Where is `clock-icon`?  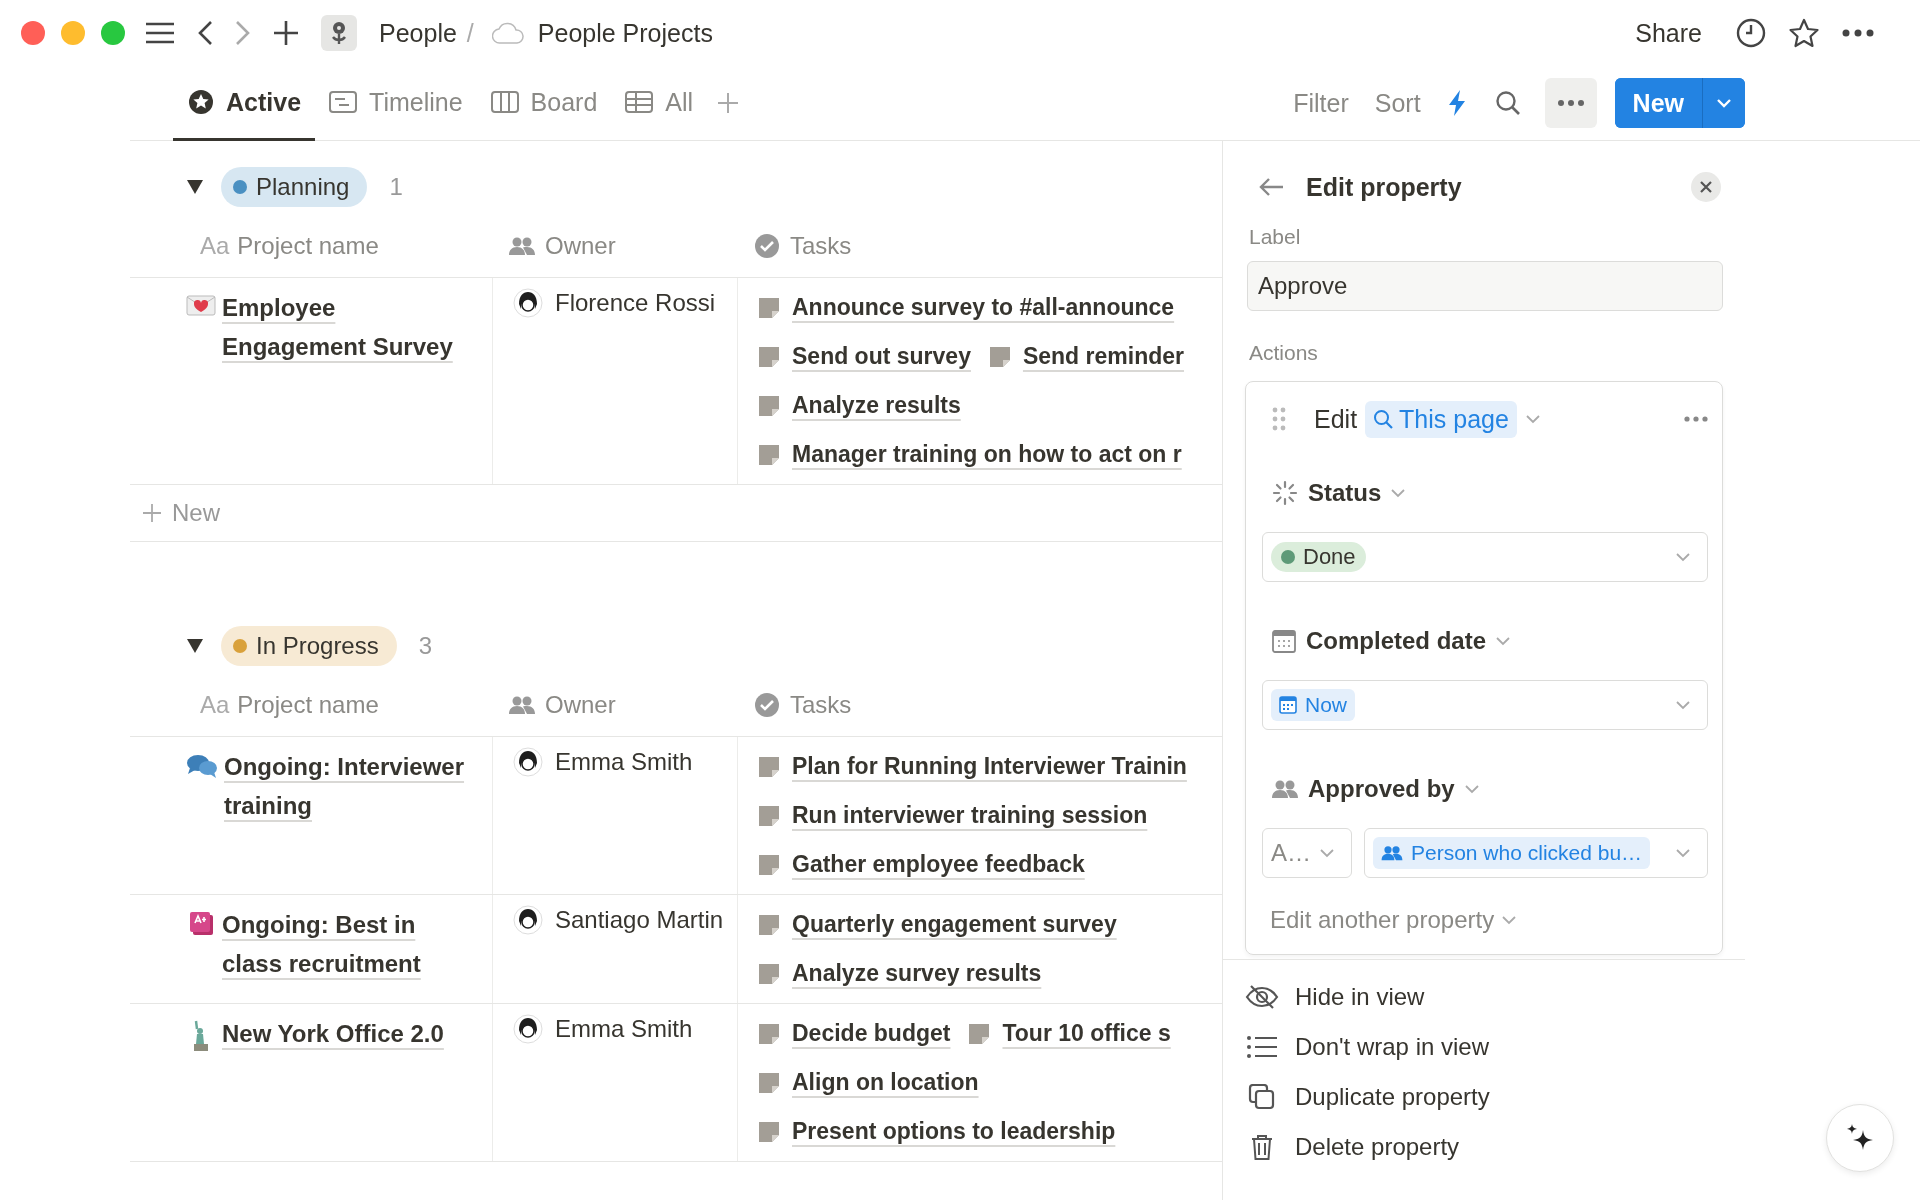
clock-icon is located at coordinates (1751, 33).